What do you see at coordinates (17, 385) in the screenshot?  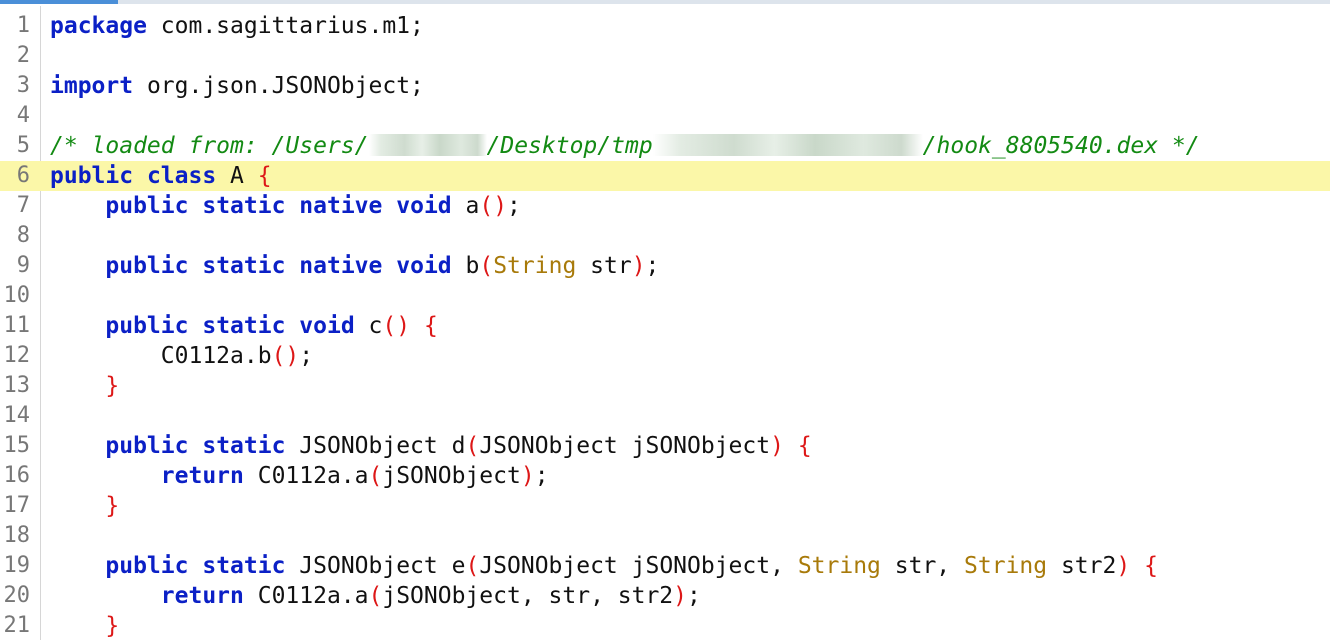 I see `line-number: 13` at bounding box center [17, 385].